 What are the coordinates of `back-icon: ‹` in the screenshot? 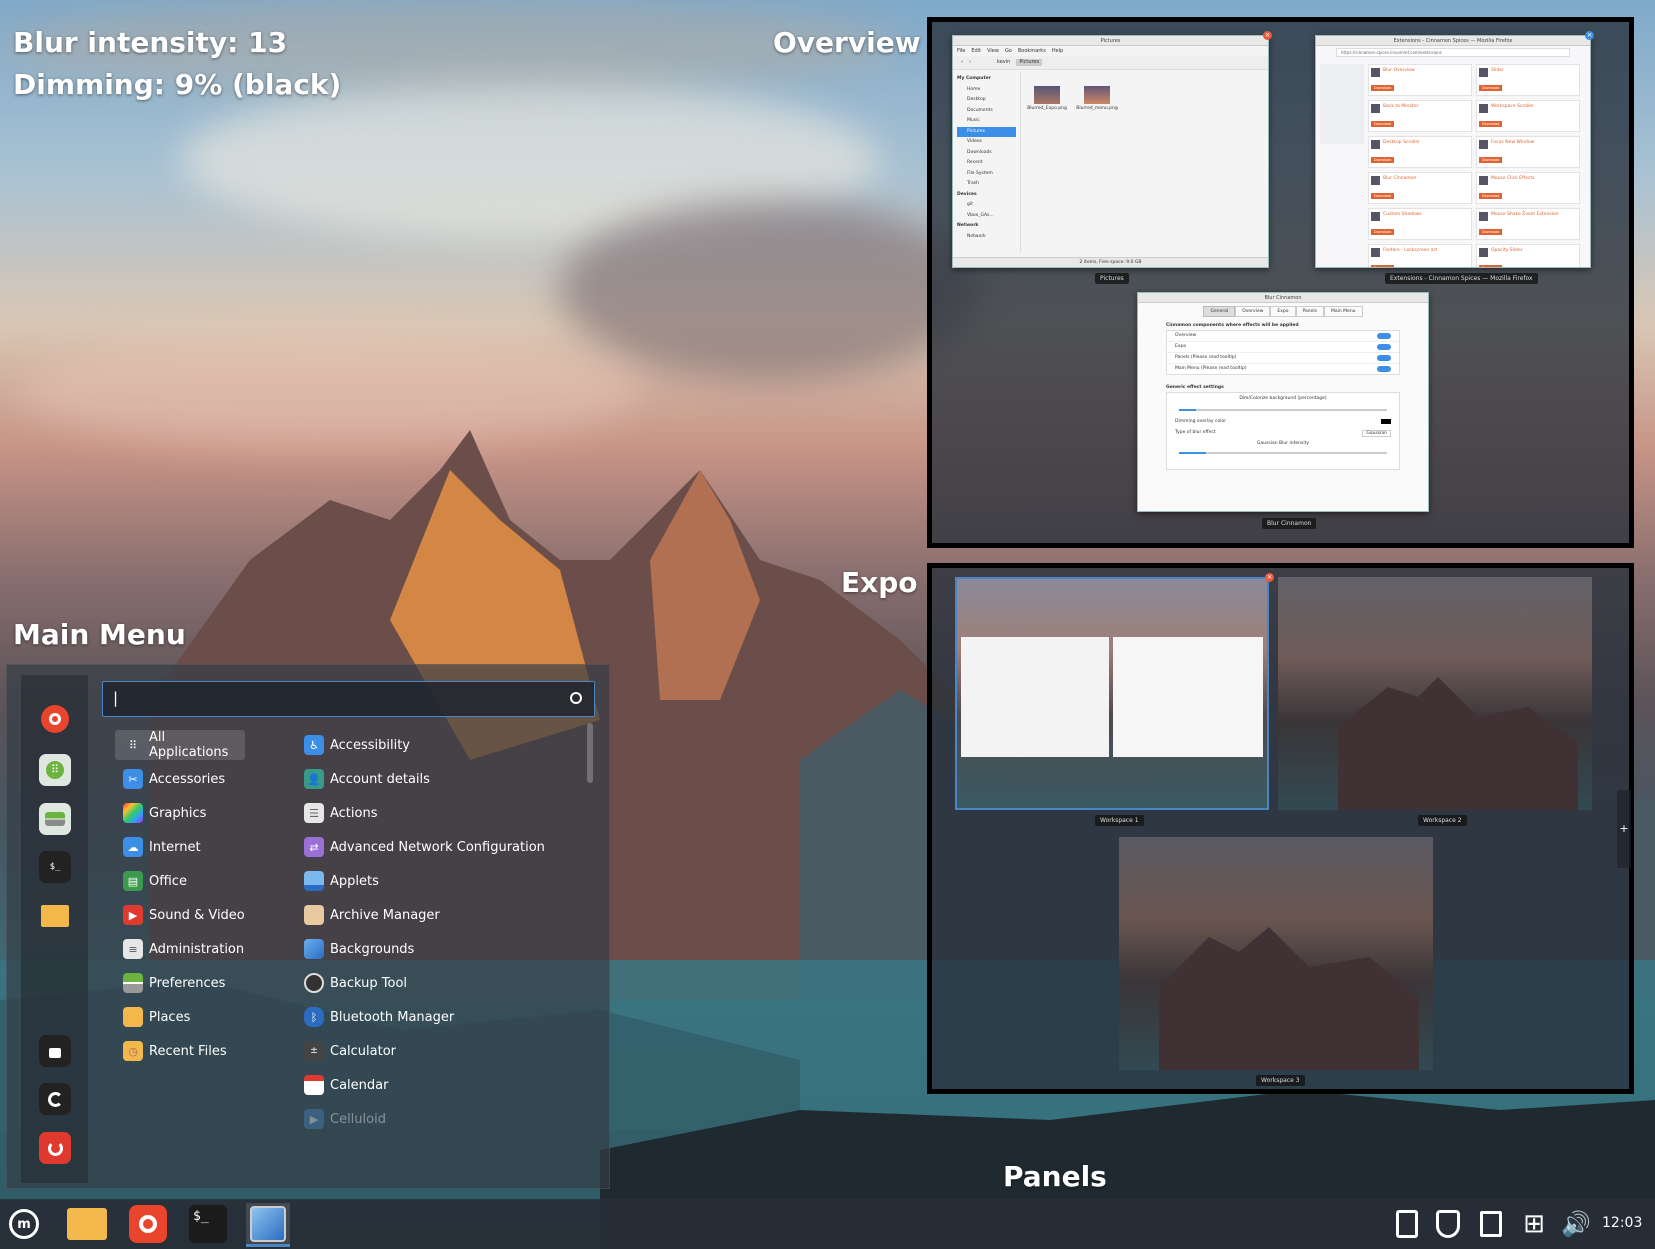 It's located at (962, 62).